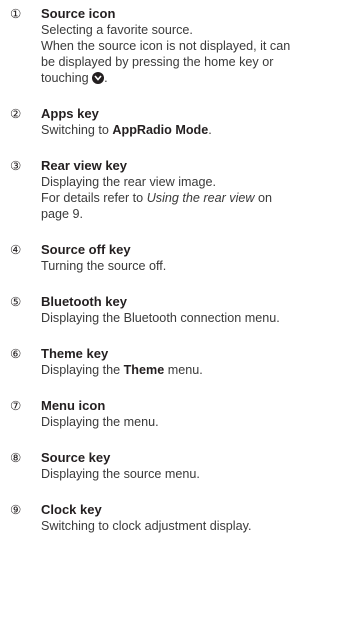  I want to click on entry-text-italic: Using the rear view, so click(200, 198).